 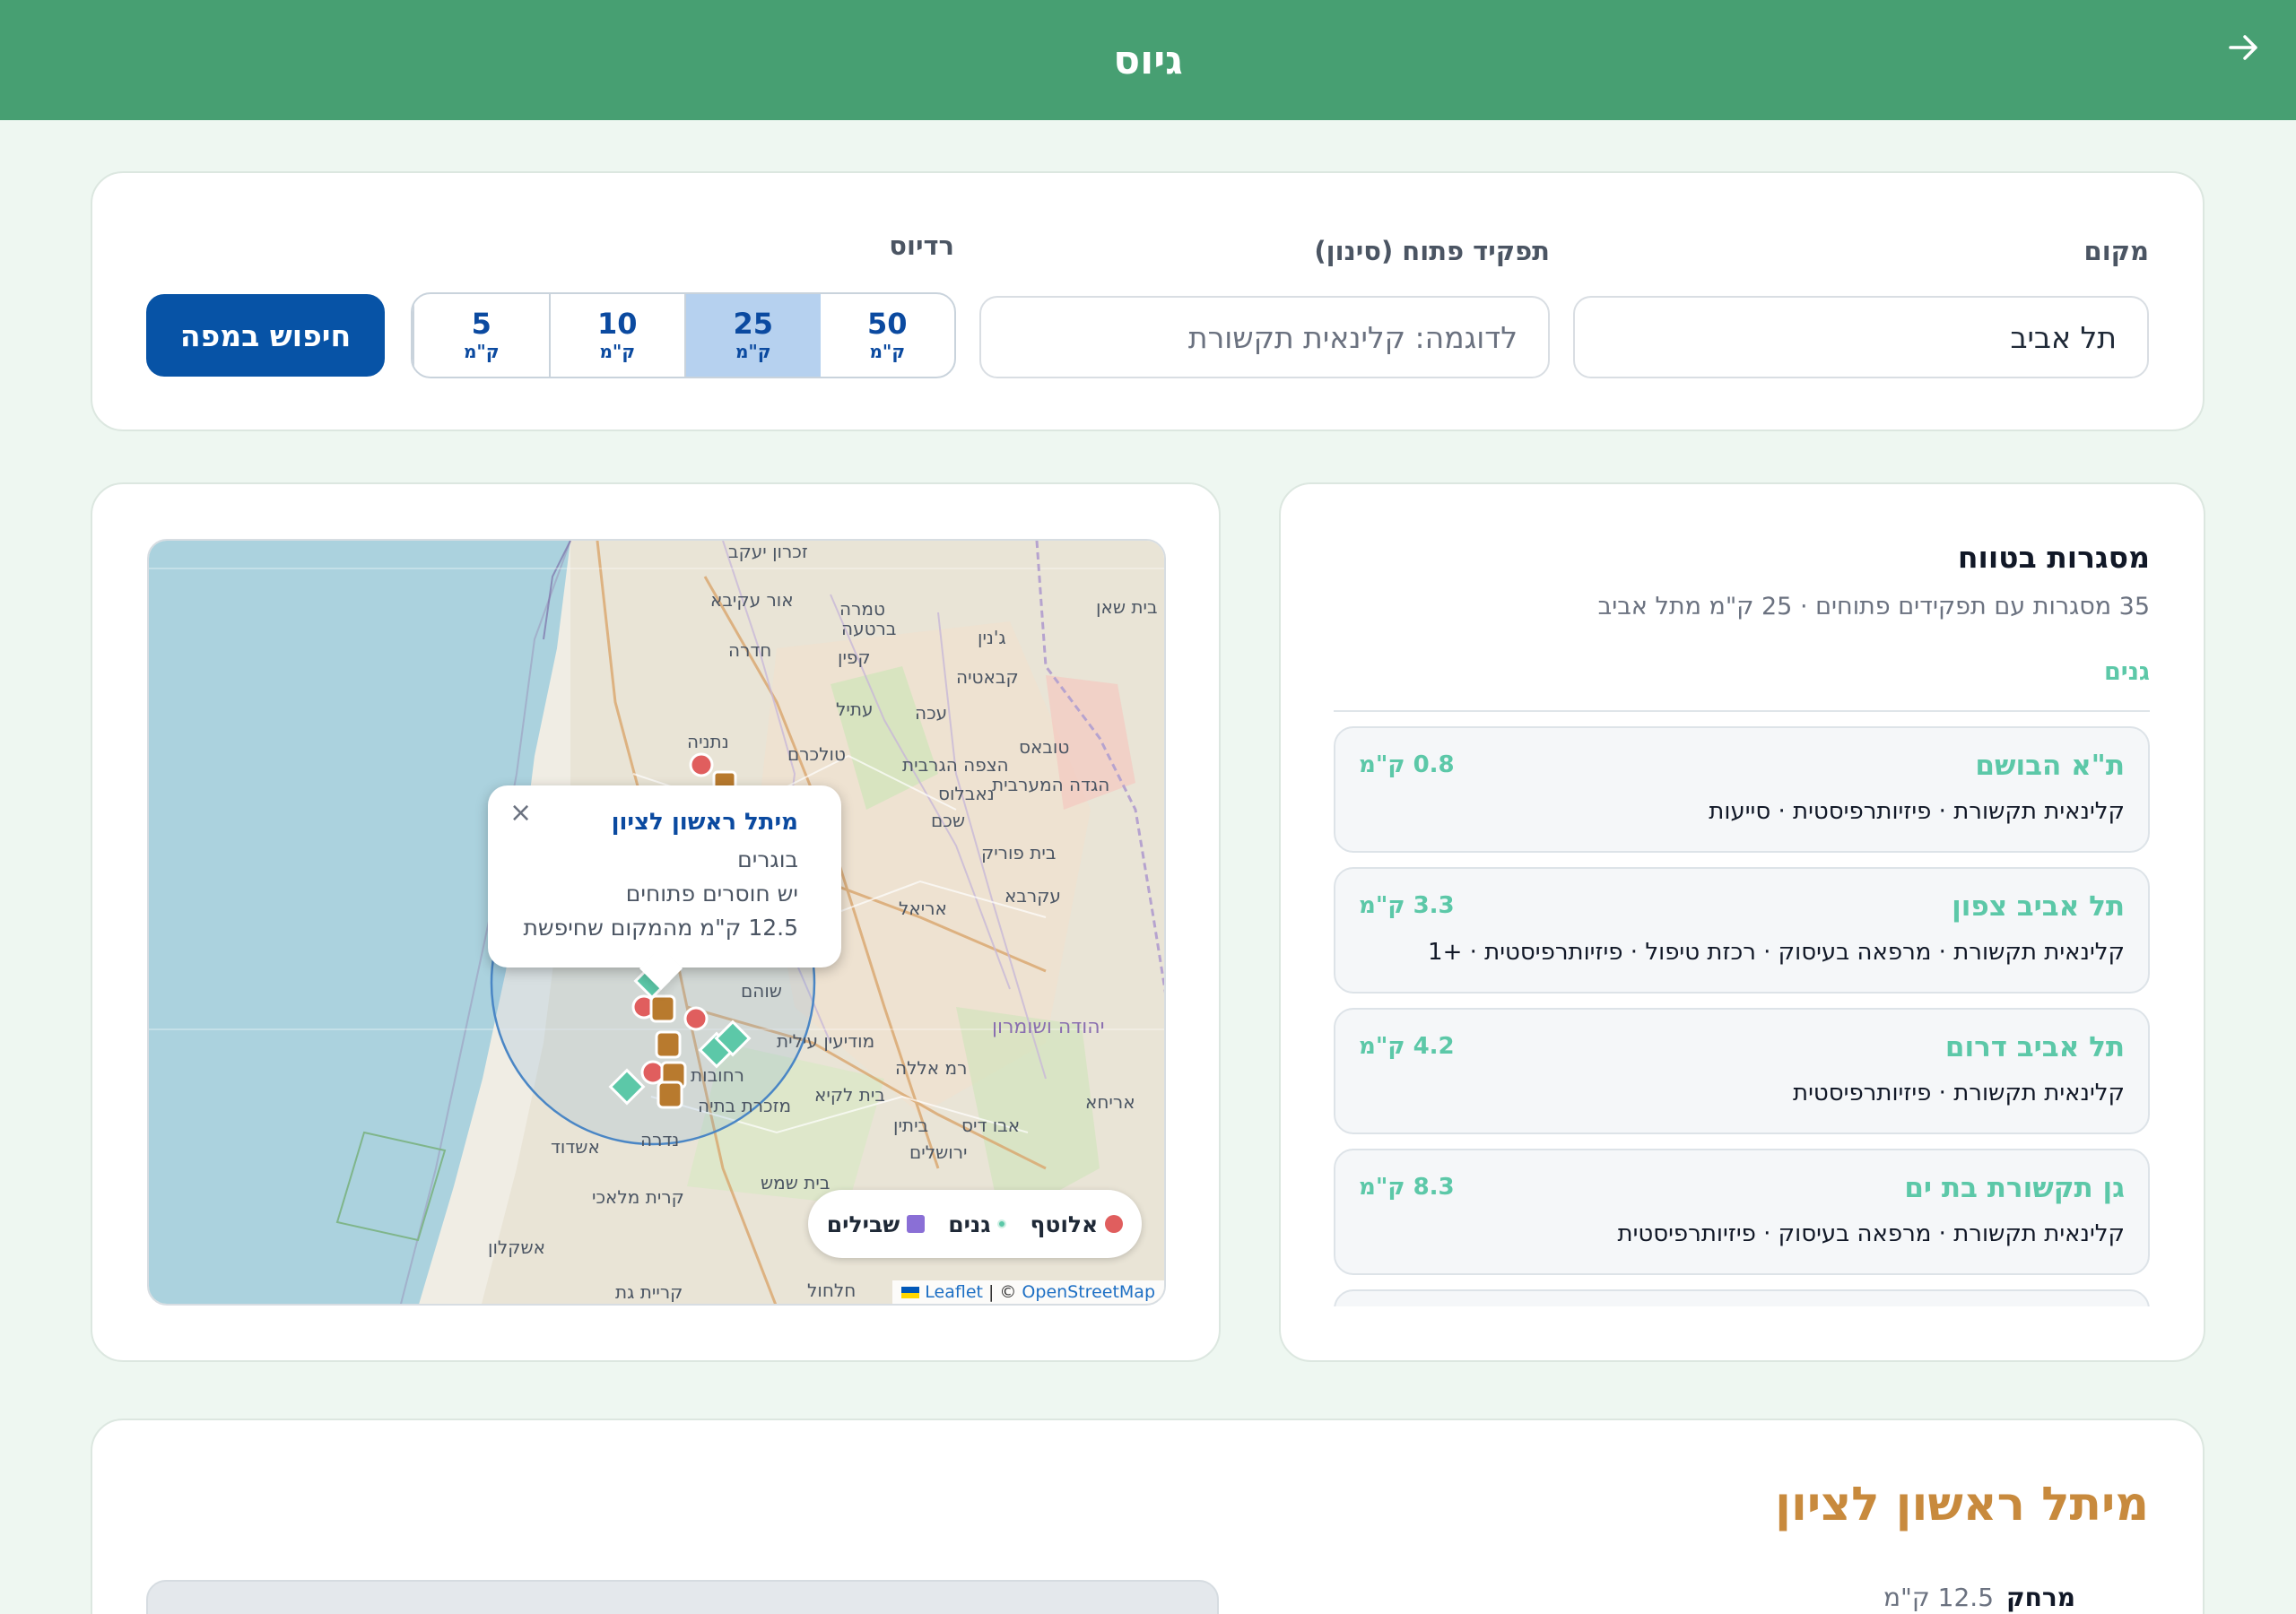 What do you see at coordinates (752, 335) in the screenshot?
I see `radius-option-25: 25 ק"מ` at bounding box center [752, 335].